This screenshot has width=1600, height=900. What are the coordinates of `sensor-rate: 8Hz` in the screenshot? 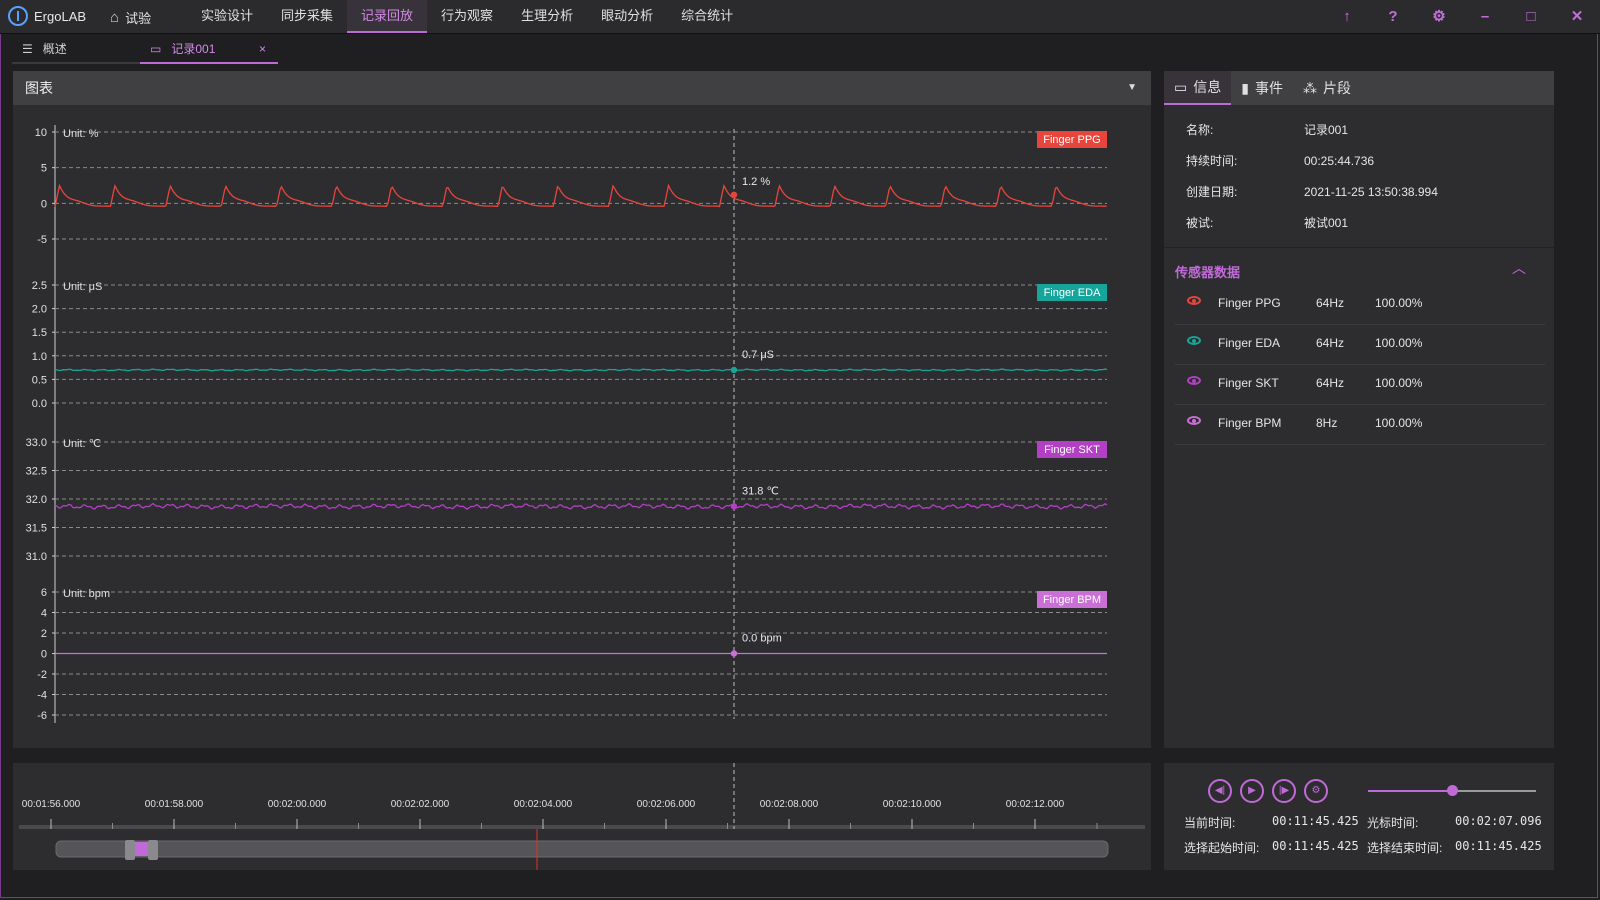 It's located at (1327, 423).